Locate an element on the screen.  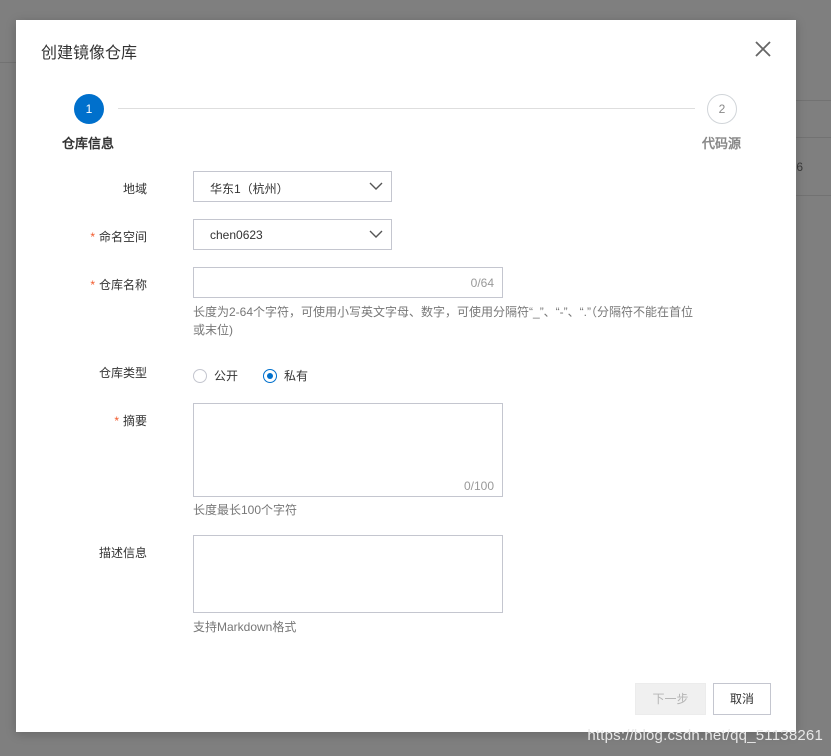
region-value: 华东1（杭州） is located at coordinates (249, 189).